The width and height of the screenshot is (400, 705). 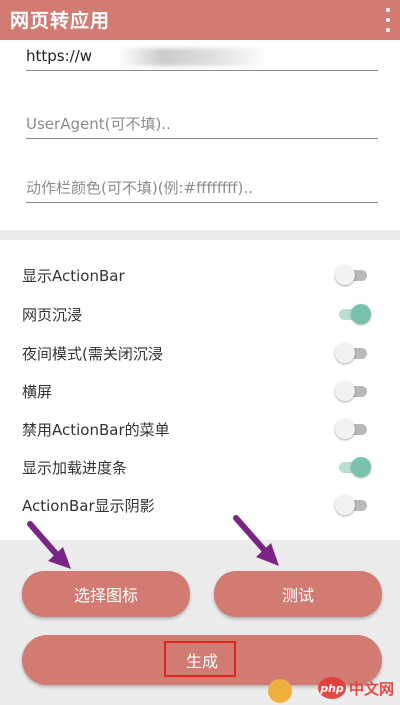 I want to click on setting-label: 显示加载进度条, so click(x=75, y=468).